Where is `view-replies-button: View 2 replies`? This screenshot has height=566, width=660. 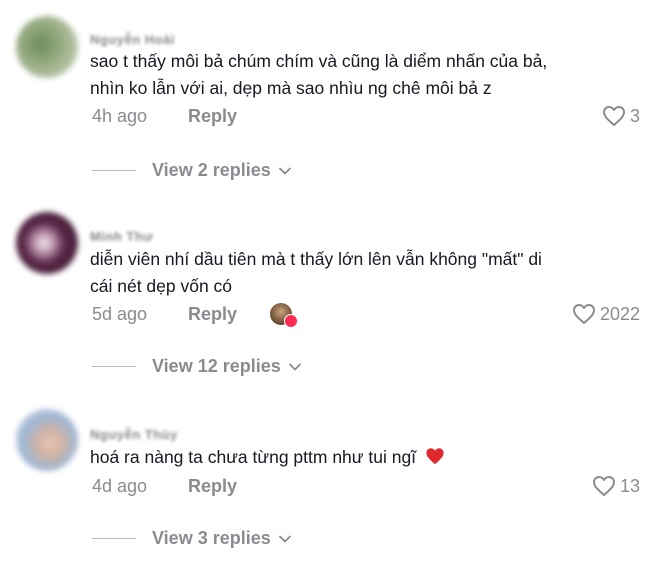 view-replies-button: View 2 replies is located at coordinates (191, 170).